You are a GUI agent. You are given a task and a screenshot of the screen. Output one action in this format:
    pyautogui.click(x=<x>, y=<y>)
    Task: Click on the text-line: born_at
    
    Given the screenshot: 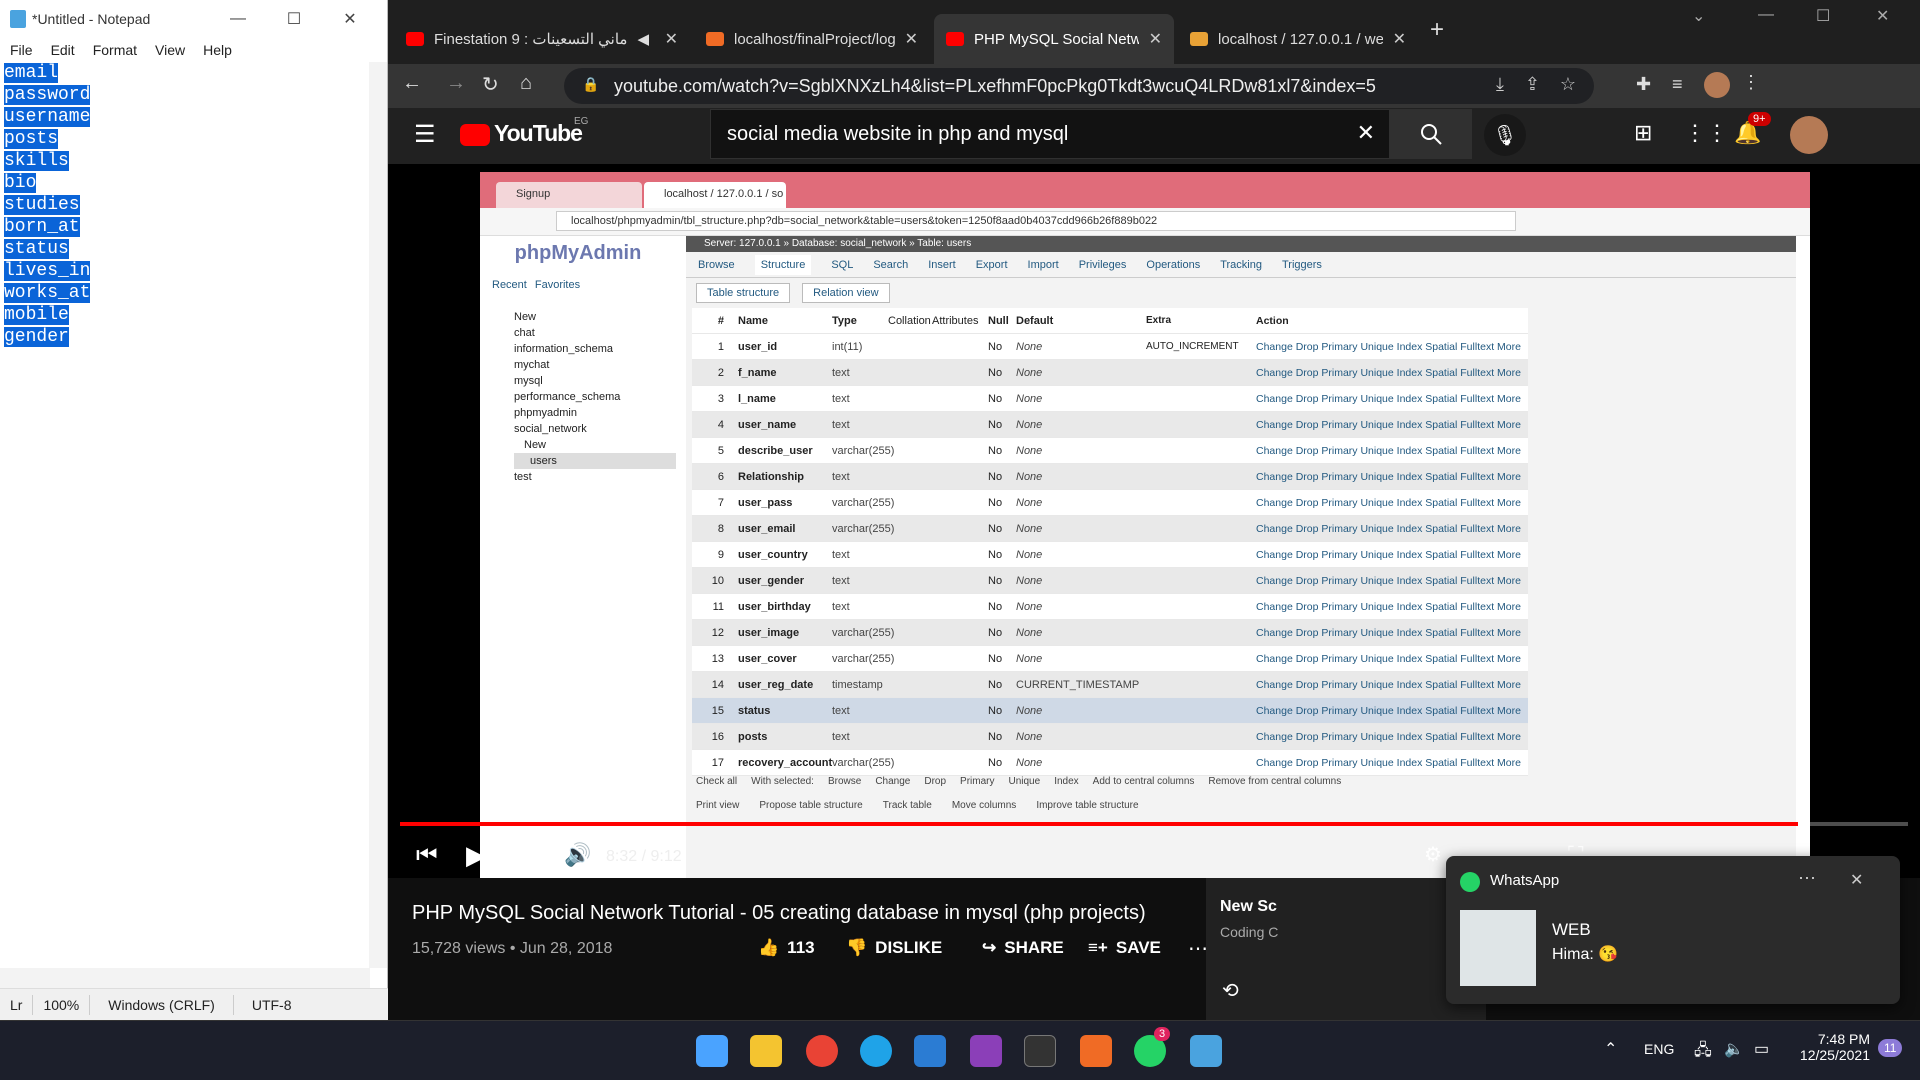 What is the action you would take?
    pyautogui.click(x=42, y=227)
    